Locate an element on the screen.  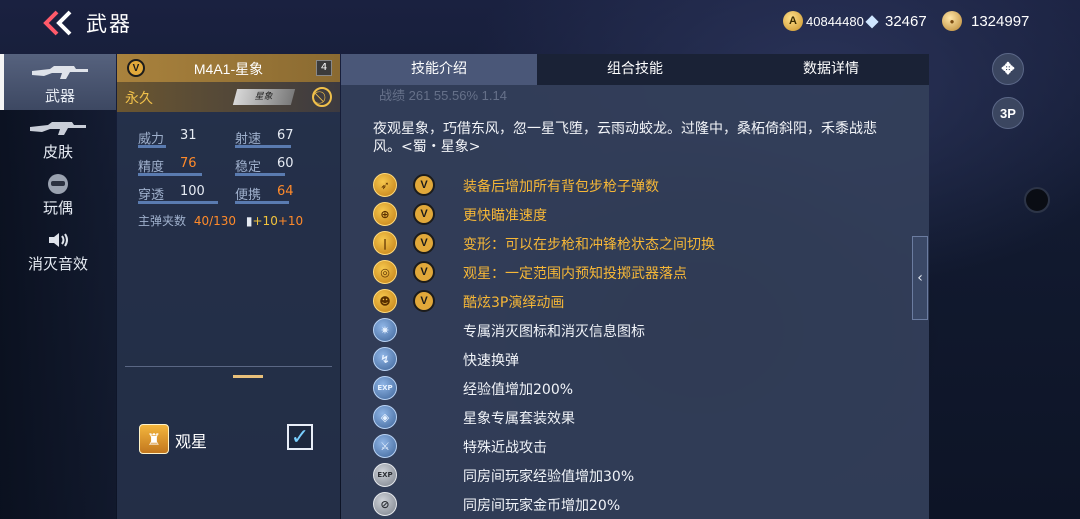
ghost-stats-row: 战绩 261 55.56% 1.14 is located at coordinates (443, 95).